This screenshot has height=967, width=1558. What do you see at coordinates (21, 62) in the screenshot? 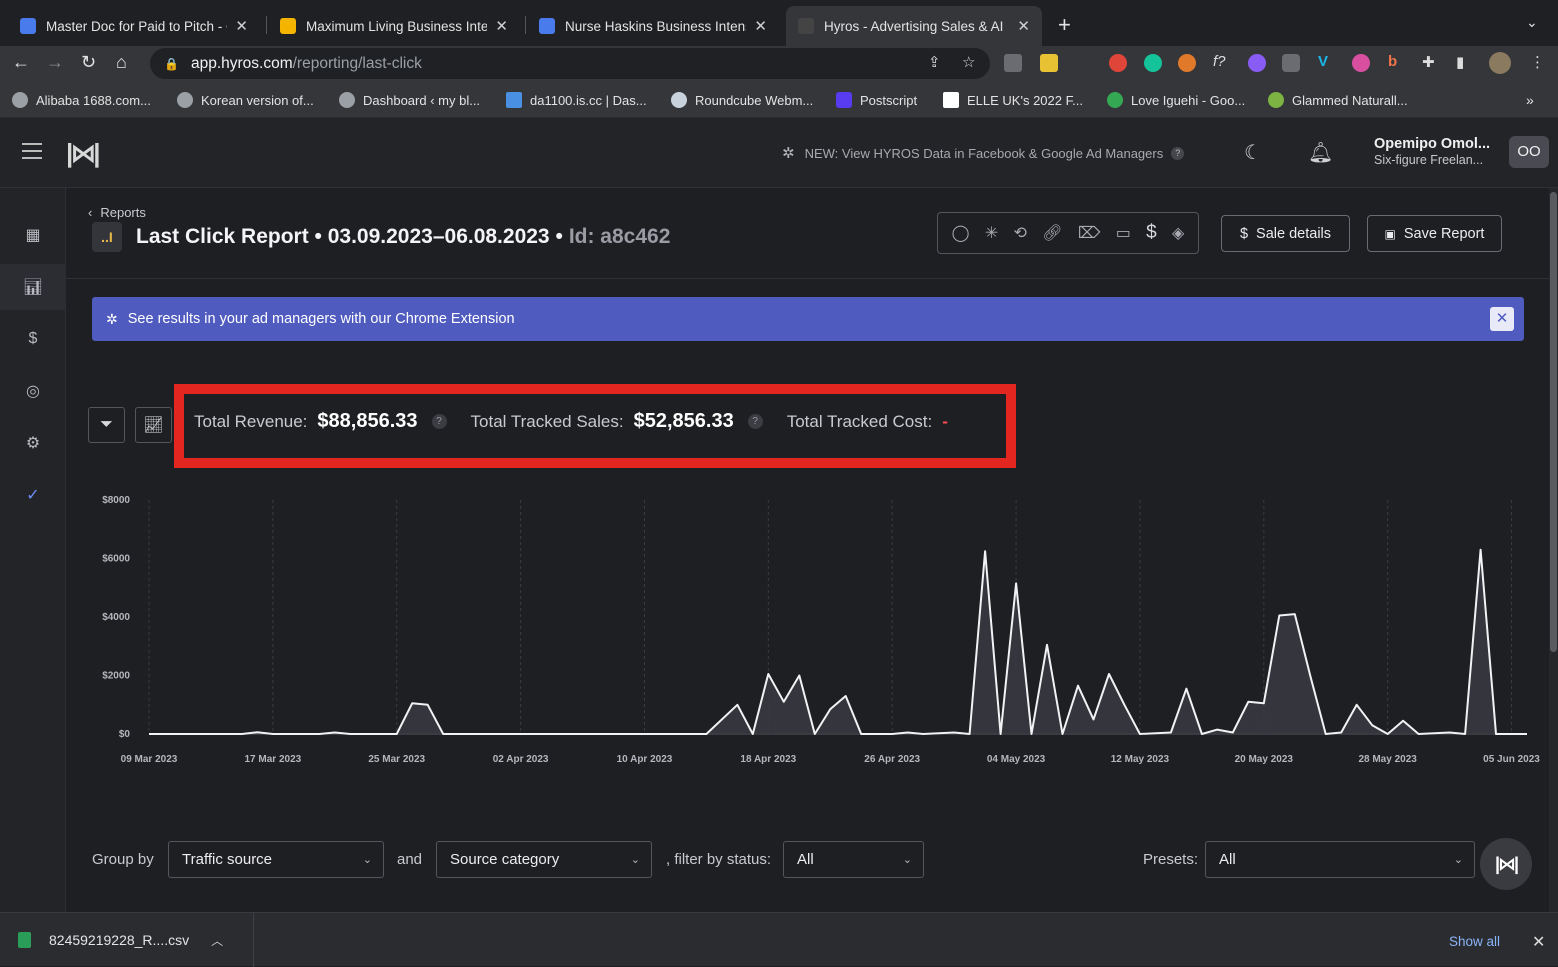
I see `back-icon: ←` at bounding box center [21, 62].